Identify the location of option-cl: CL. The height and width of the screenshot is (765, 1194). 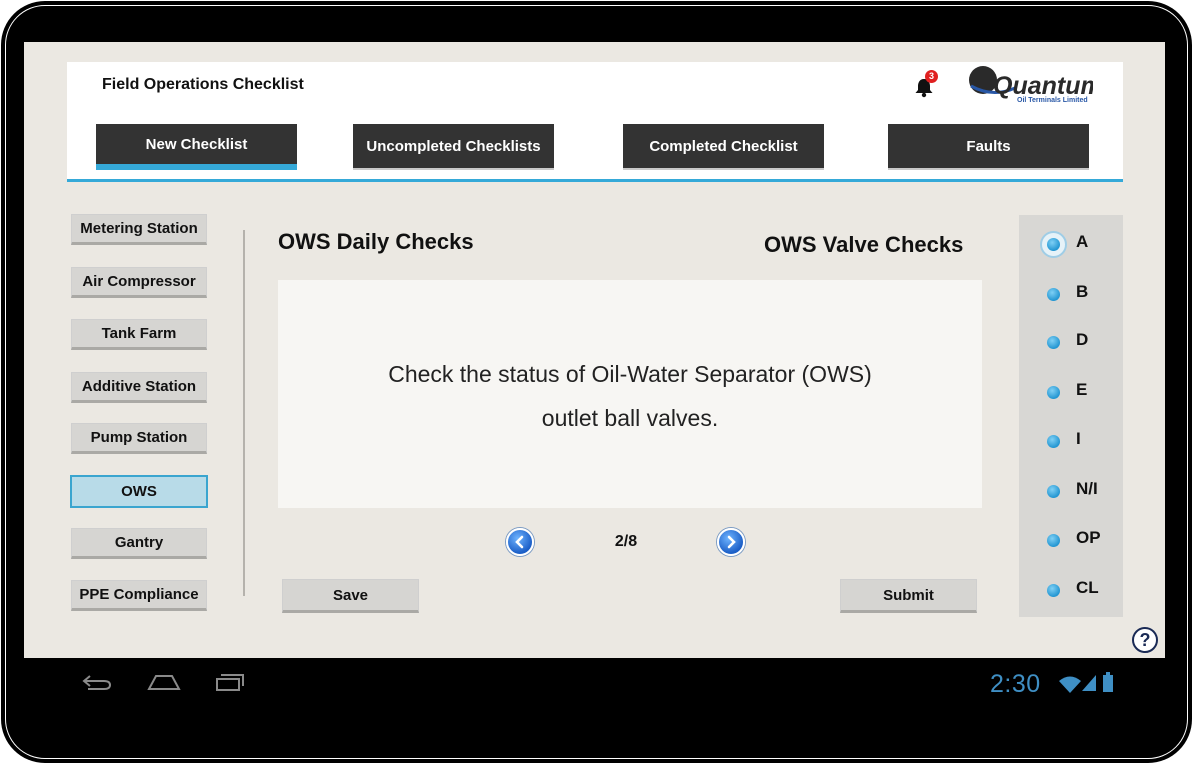
(1071, 589).